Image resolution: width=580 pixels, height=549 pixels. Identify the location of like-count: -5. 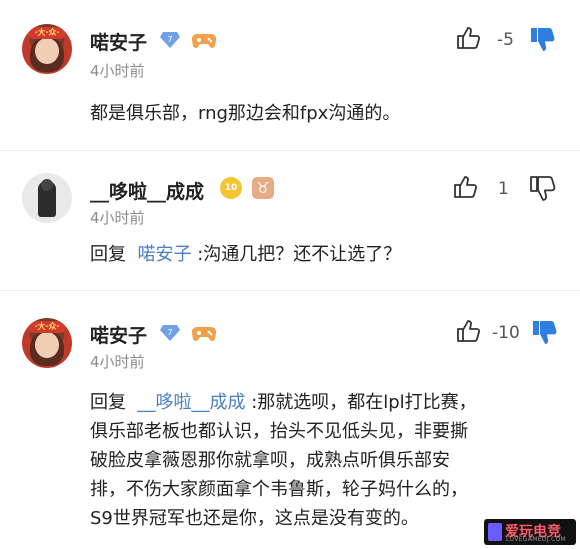
(505, 40).